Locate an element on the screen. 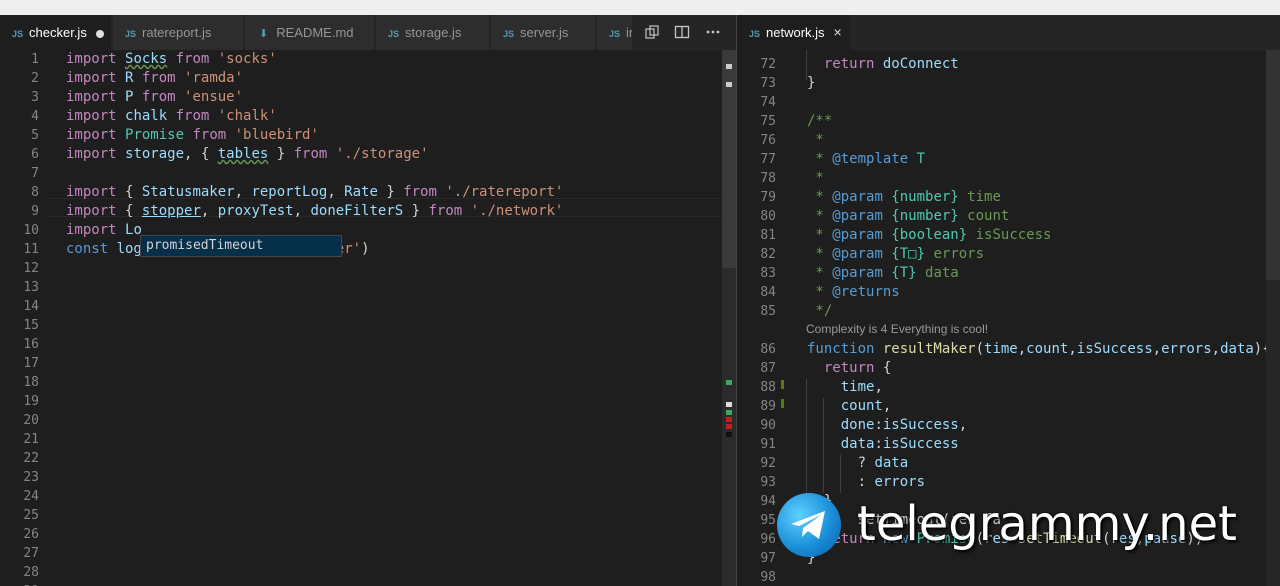 The width and height of the screenshot is (1280, 586). code-line: import chalk from 'chalk' is located at coordinates (171, 116).